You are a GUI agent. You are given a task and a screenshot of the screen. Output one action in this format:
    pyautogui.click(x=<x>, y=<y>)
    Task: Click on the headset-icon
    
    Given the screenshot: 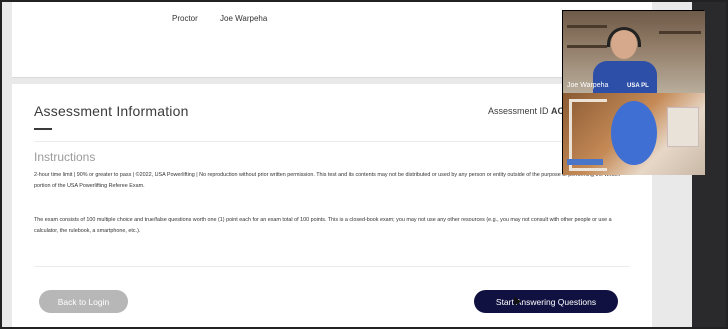 What is the action you would take?
    pyautogui.click(x=624, y=37)
    